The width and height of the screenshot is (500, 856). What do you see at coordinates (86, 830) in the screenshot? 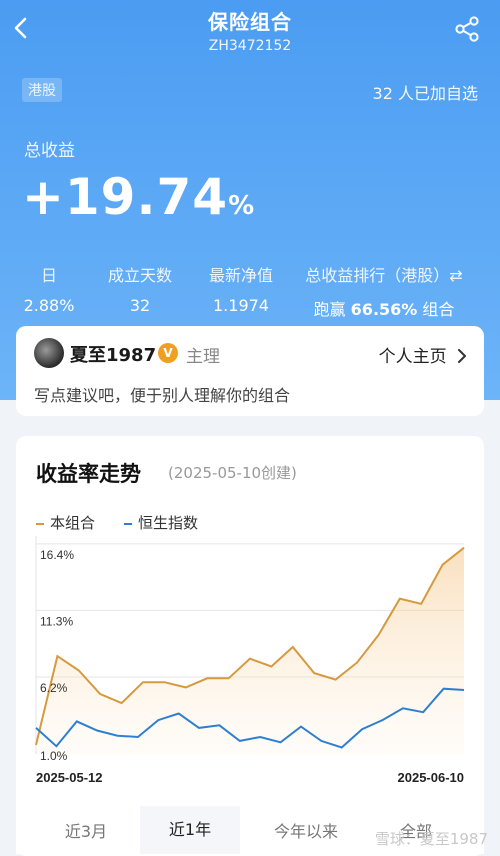
I see `tab-3m: 近3月` at bounding box center [86, 830].